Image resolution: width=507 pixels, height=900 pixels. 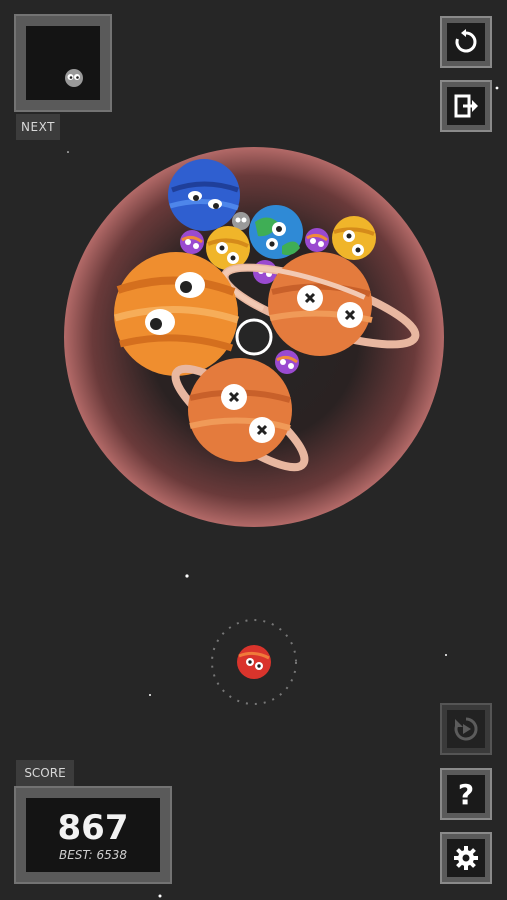 What do you see at coordinates (204, 195) in the screenshot?
I see `blue-planet-icon` at bounding box center [204, 195].